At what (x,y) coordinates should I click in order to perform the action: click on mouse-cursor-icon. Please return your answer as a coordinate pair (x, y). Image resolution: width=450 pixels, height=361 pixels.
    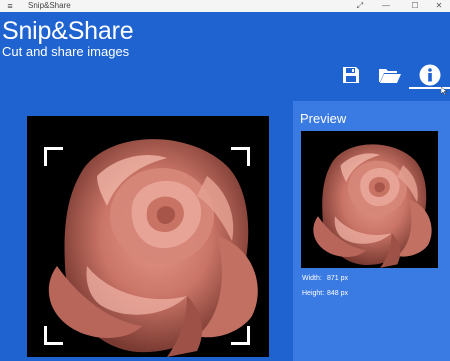
    Looking at the image, I should click on (444, 91).